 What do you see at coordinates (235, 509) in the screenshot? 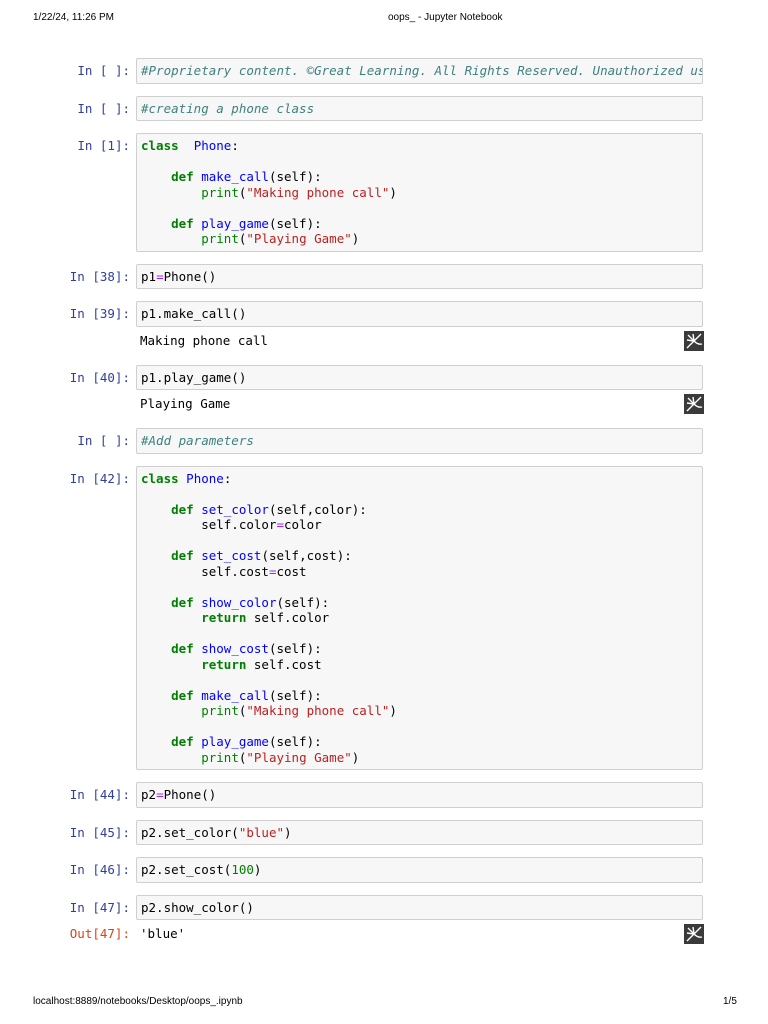
I see `code-token: set_color` at bounding box center [235, 509].